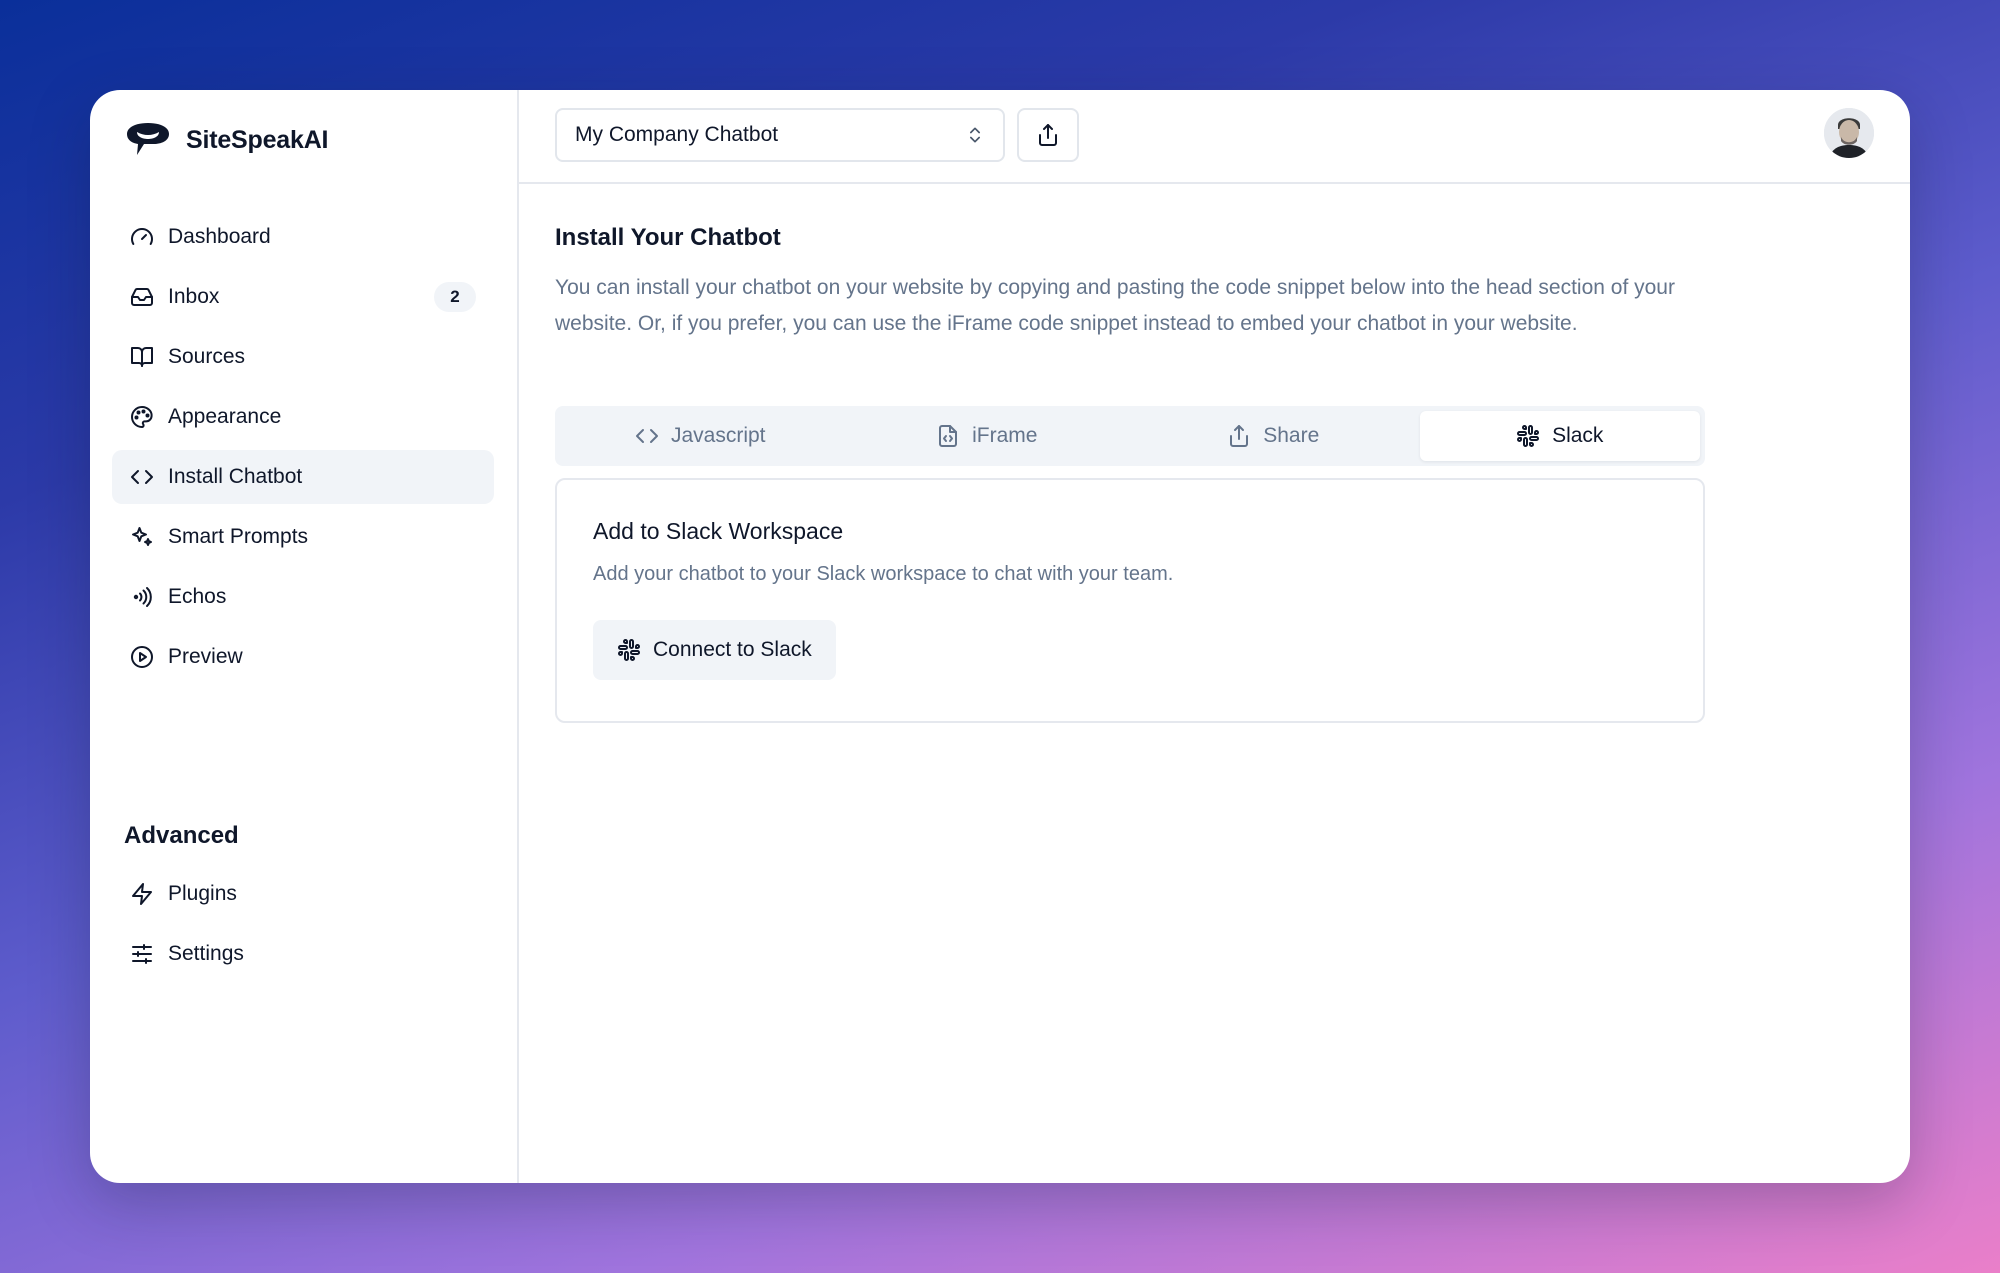 The image size is (2000, 1273). I want to click on sidebar-item-preview: Preview, so click(303, 657).